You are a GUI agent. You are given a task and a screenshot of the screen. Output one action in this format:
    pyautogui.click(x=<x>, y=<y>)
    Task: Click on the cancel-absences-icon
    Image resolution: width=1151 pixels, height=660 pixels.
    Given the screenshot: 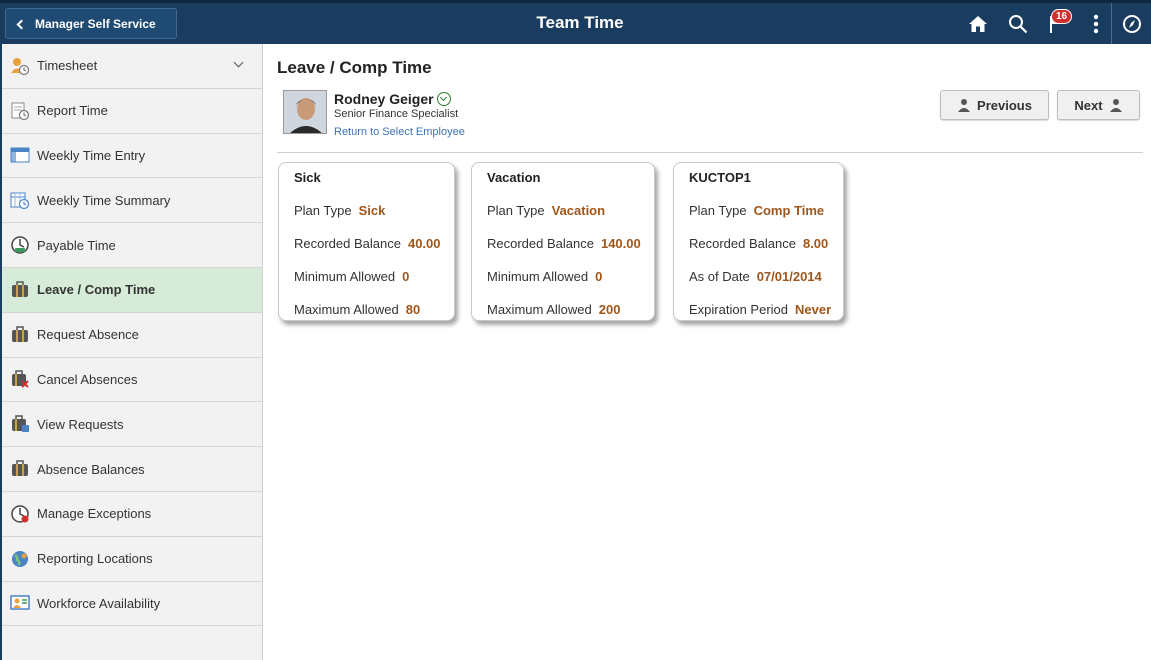 What is the action you would take?
    pyautogui.click(x=20, y=379)
    